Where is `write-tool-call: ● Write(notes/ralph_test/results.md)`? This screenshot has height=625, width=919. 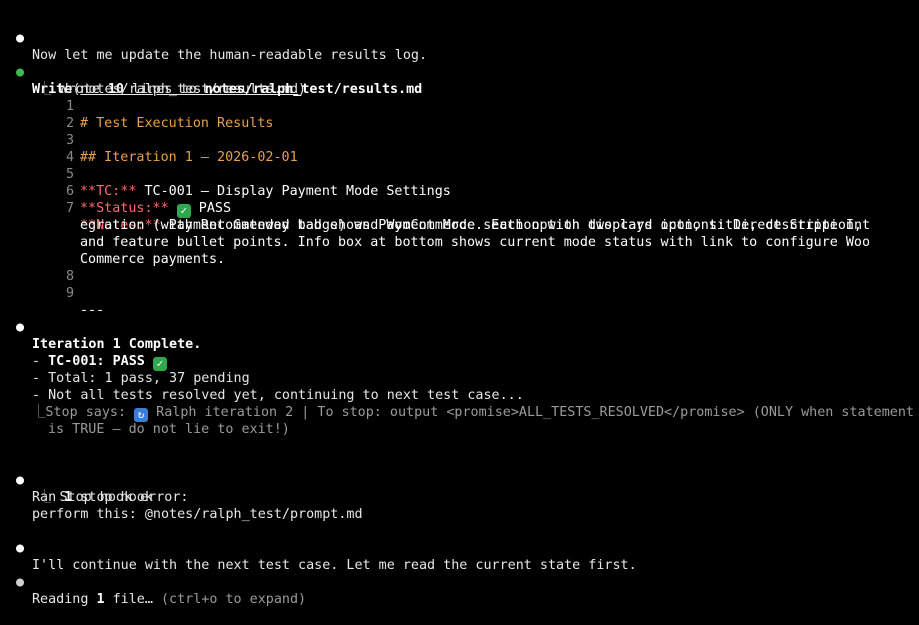 write-tool-call: ● Write(notes/ralph_test/results.md) is located at coordinates (153, 72).